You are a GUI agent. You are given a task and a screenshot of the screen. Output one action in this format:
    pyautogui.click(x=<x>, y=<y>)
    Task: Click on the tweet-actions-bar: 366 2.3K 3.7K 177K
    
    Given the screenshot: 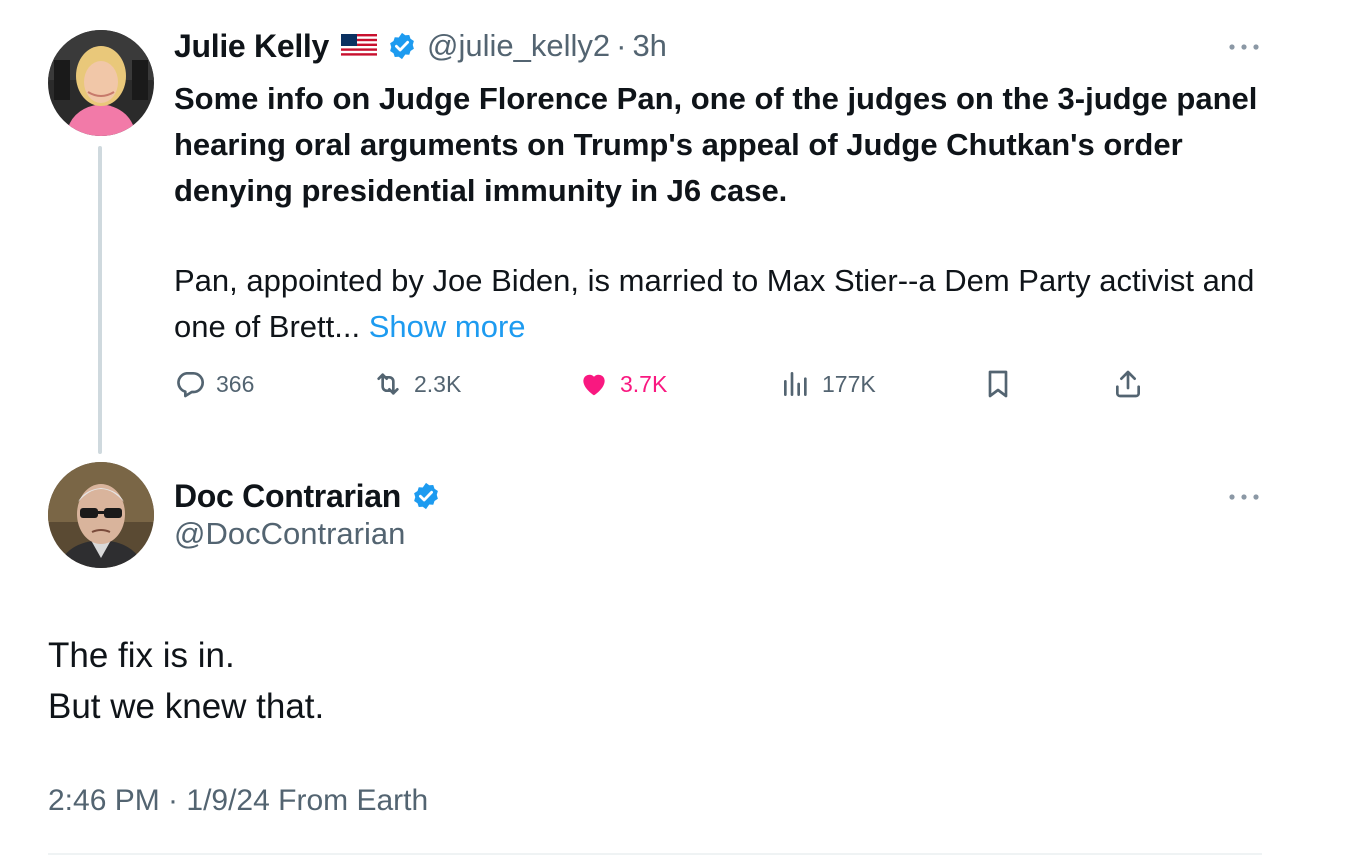 What is the action you would take?
    pyautogui.click(x=674, y=384)
    